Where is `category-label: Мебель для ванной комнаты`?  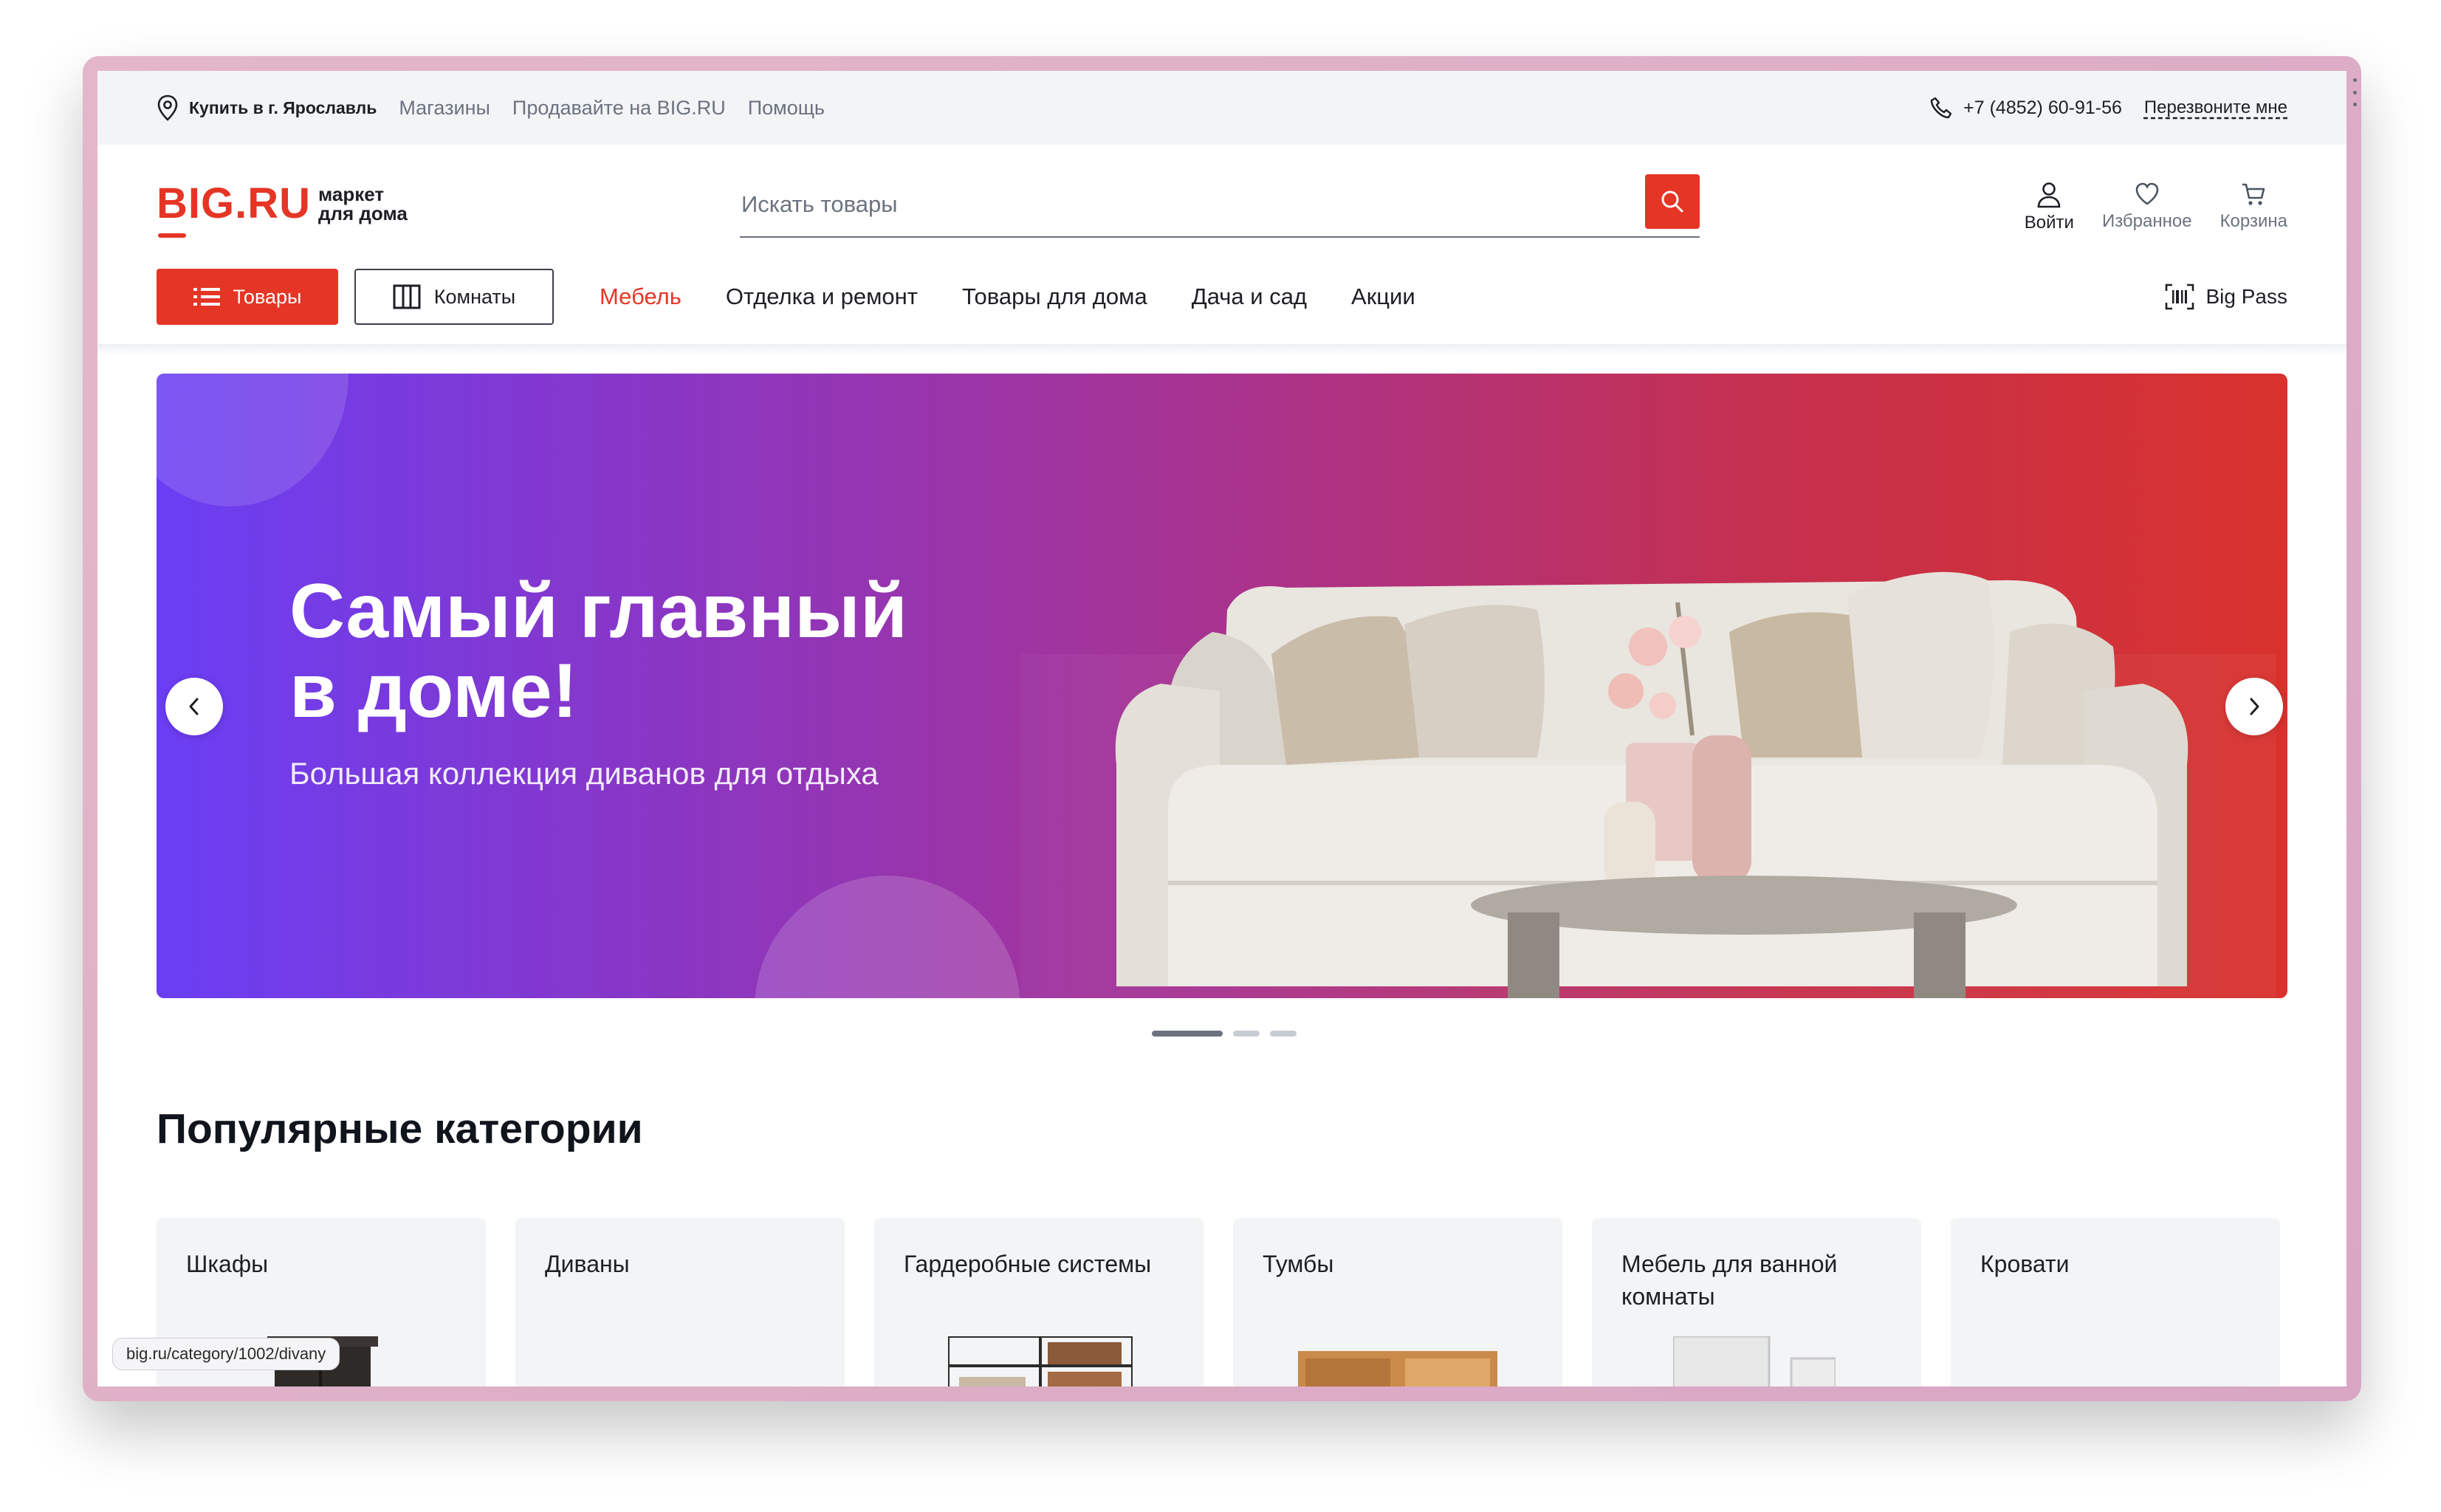
category-label: Мебель для ванной комнаты is located at coordinates (1729, 1280).